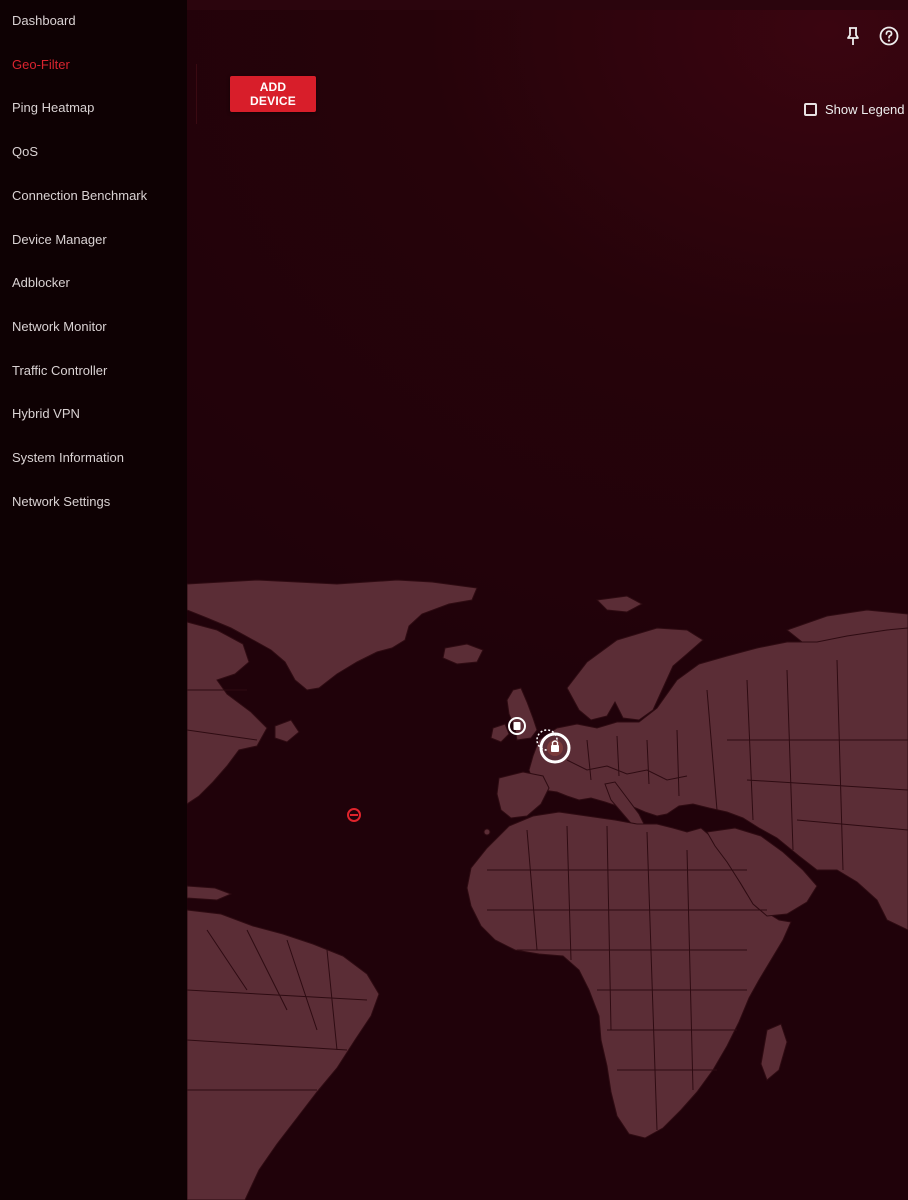  What do you see at coordinates (61, 501) in the screenshot?
I see `sidebar-item-network-settings: Network Settings` at bounding box center [61, 501].